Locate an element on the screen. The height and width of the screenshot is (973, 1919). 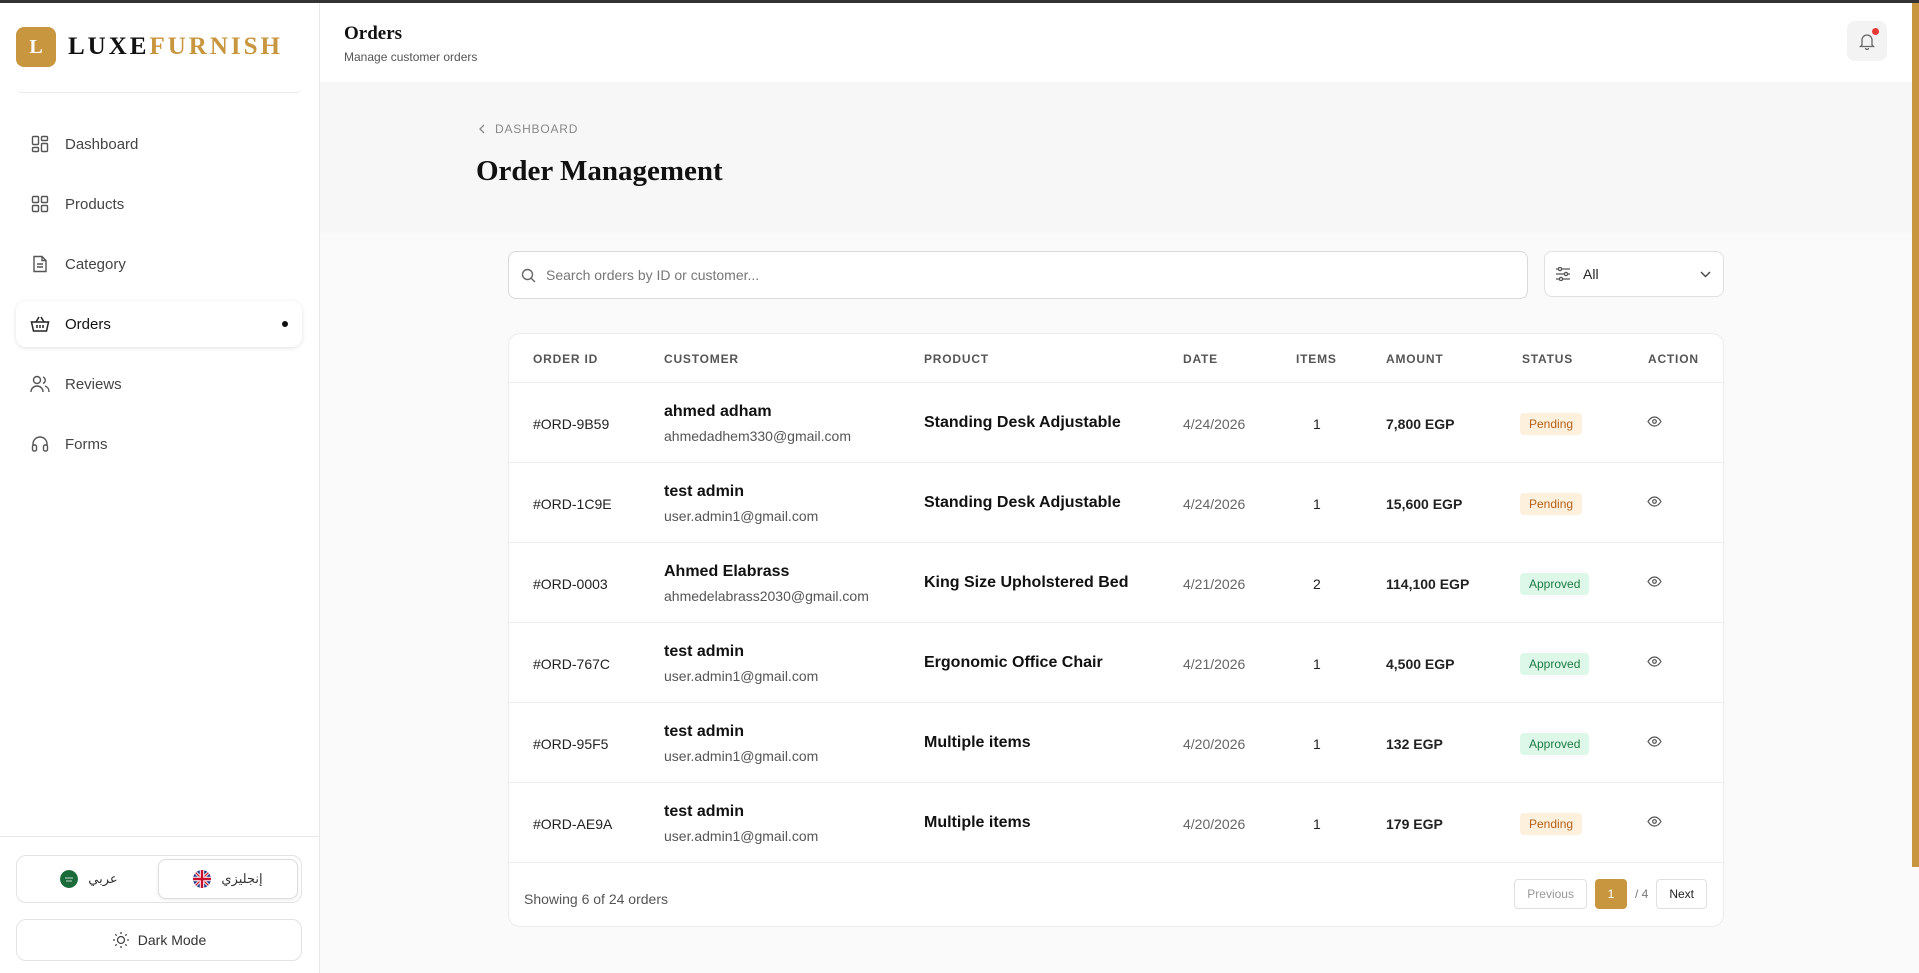
dark-mode-button: Dark Mode is located at coordinates (159, 940).